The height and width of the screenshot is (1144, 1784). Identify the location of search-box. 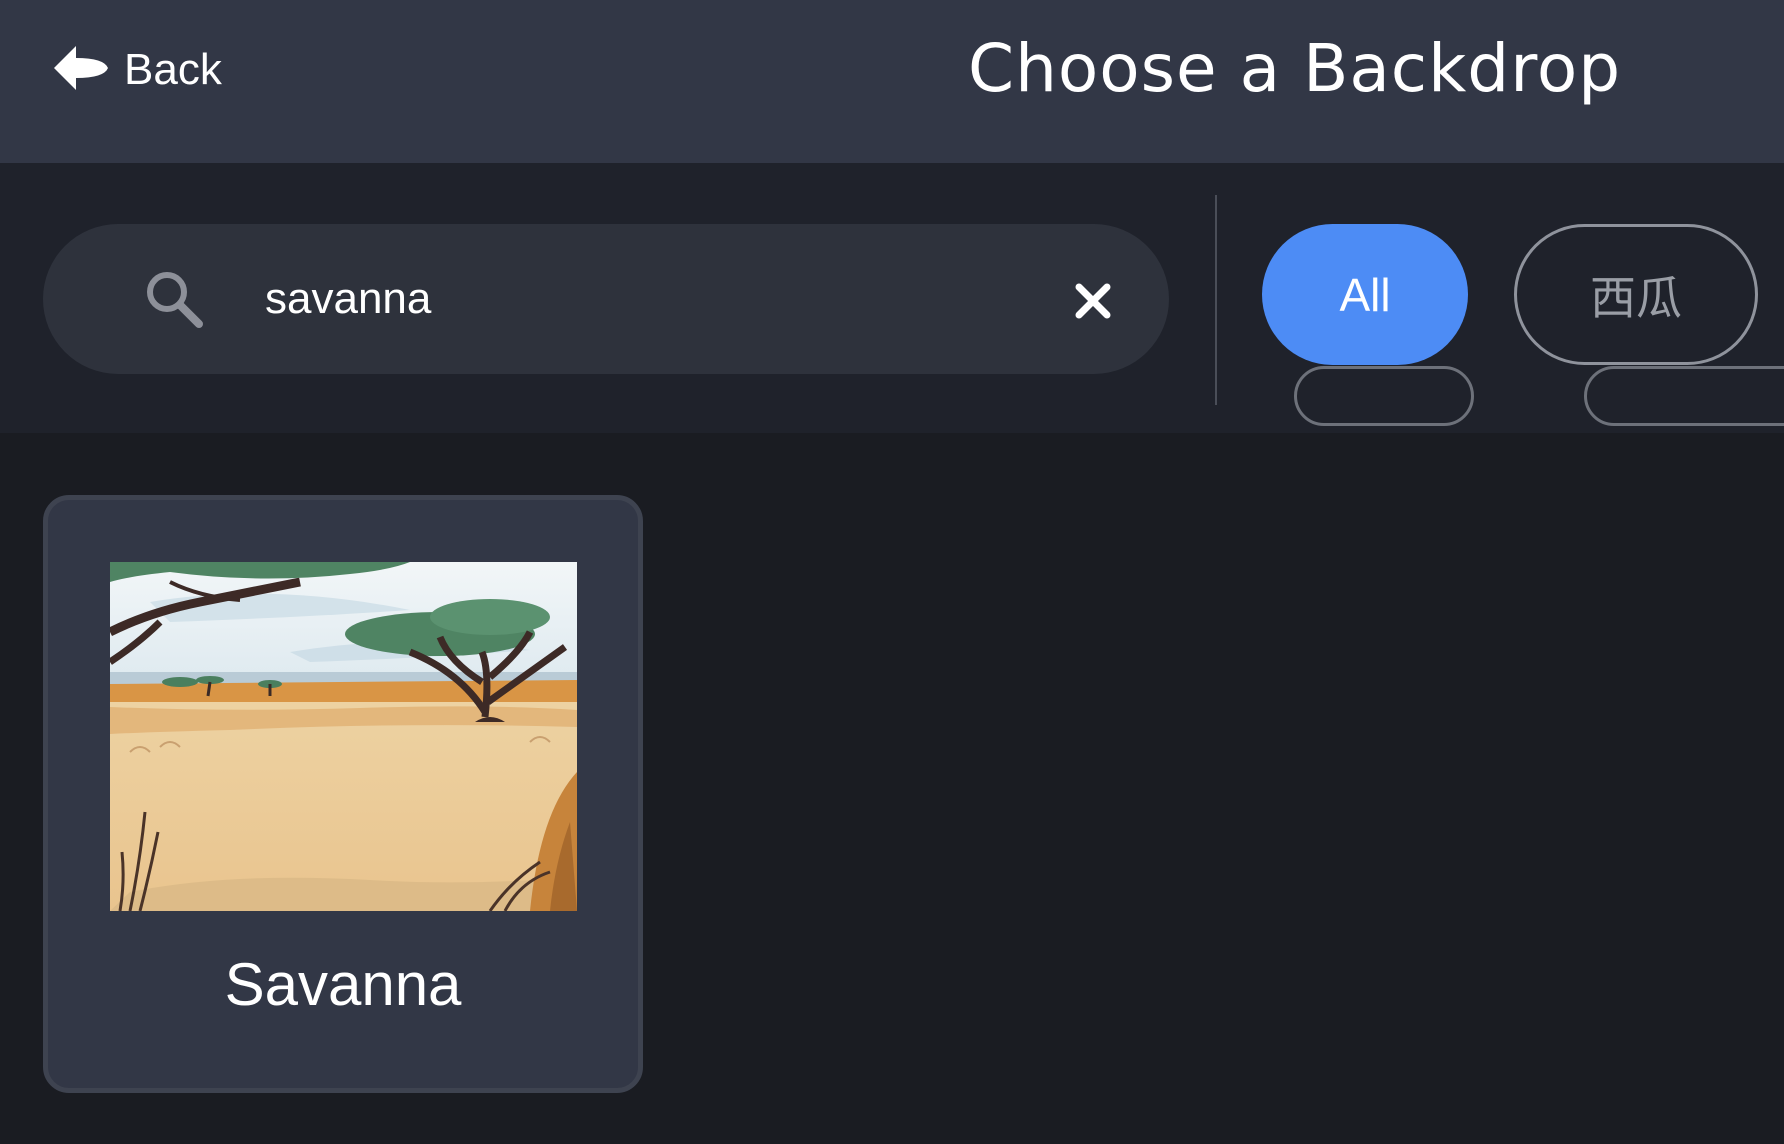
(606, 299).